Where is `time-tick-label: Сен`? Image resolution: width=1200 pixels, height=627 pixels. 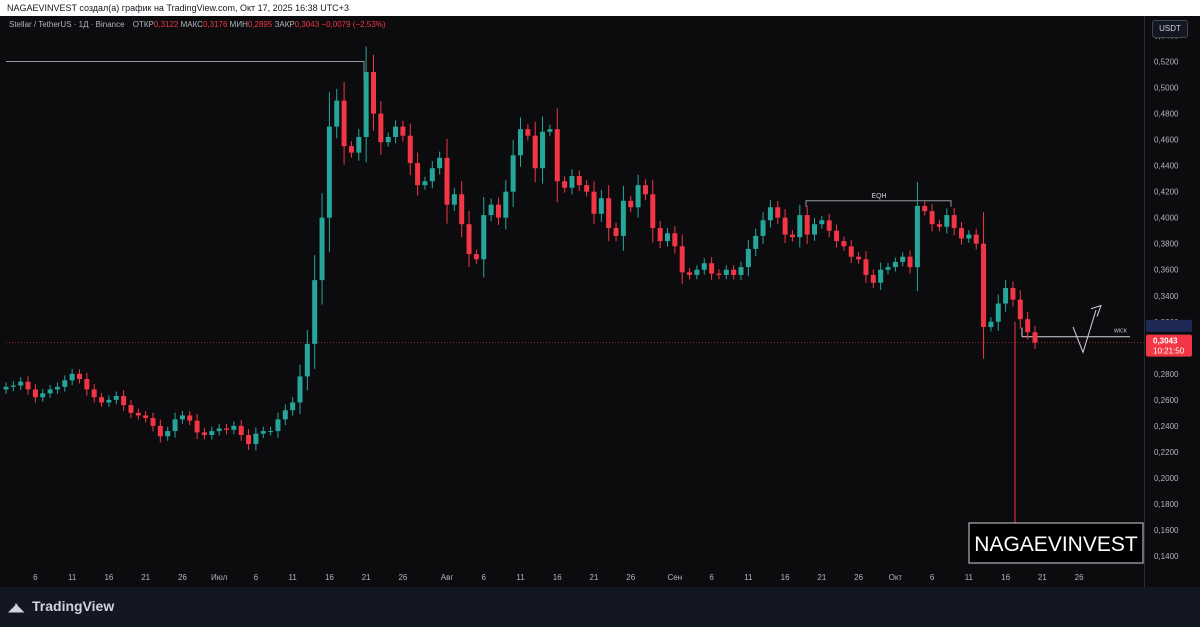 time-tick-label: Сен is located at coordinates (675, 577).